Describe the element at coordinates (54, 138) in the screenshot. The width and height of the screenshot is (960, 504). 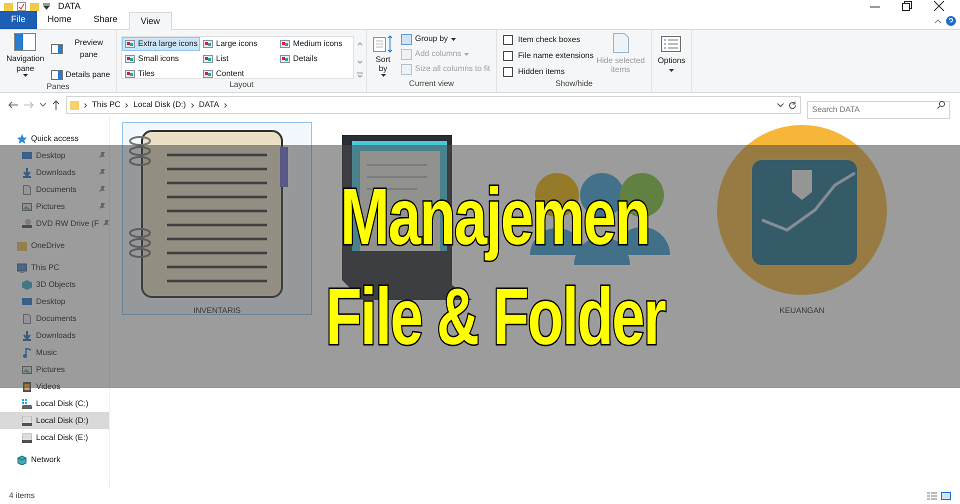
I see `sidebar-item: Quick access` at that location.